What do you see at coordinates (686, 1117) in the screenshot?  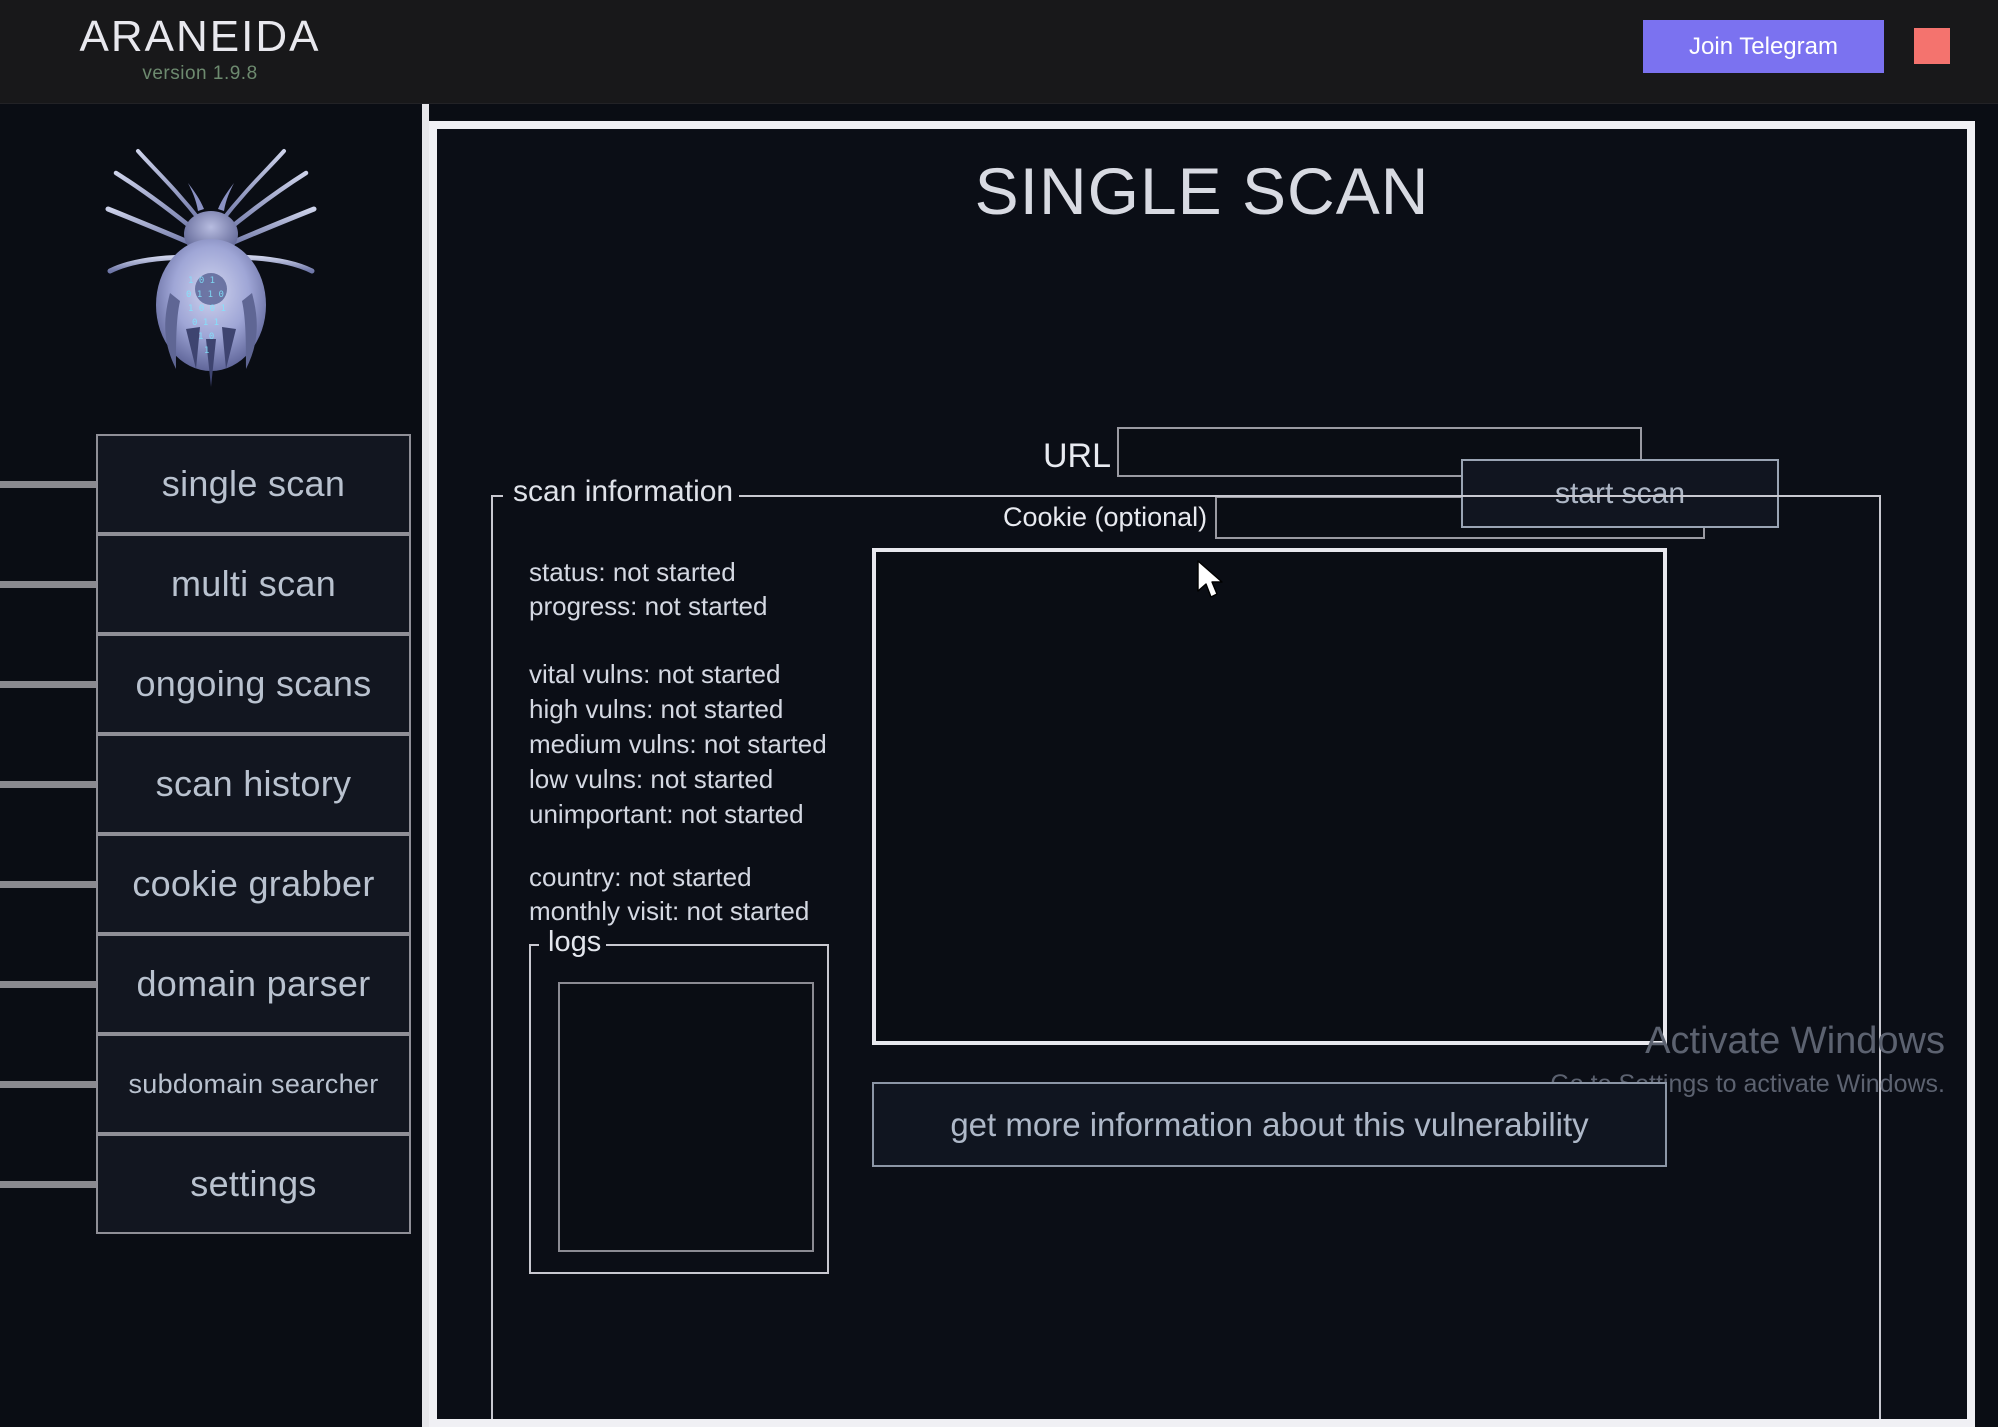 I see `logs-textarea` at bounding box center [686, 1117].